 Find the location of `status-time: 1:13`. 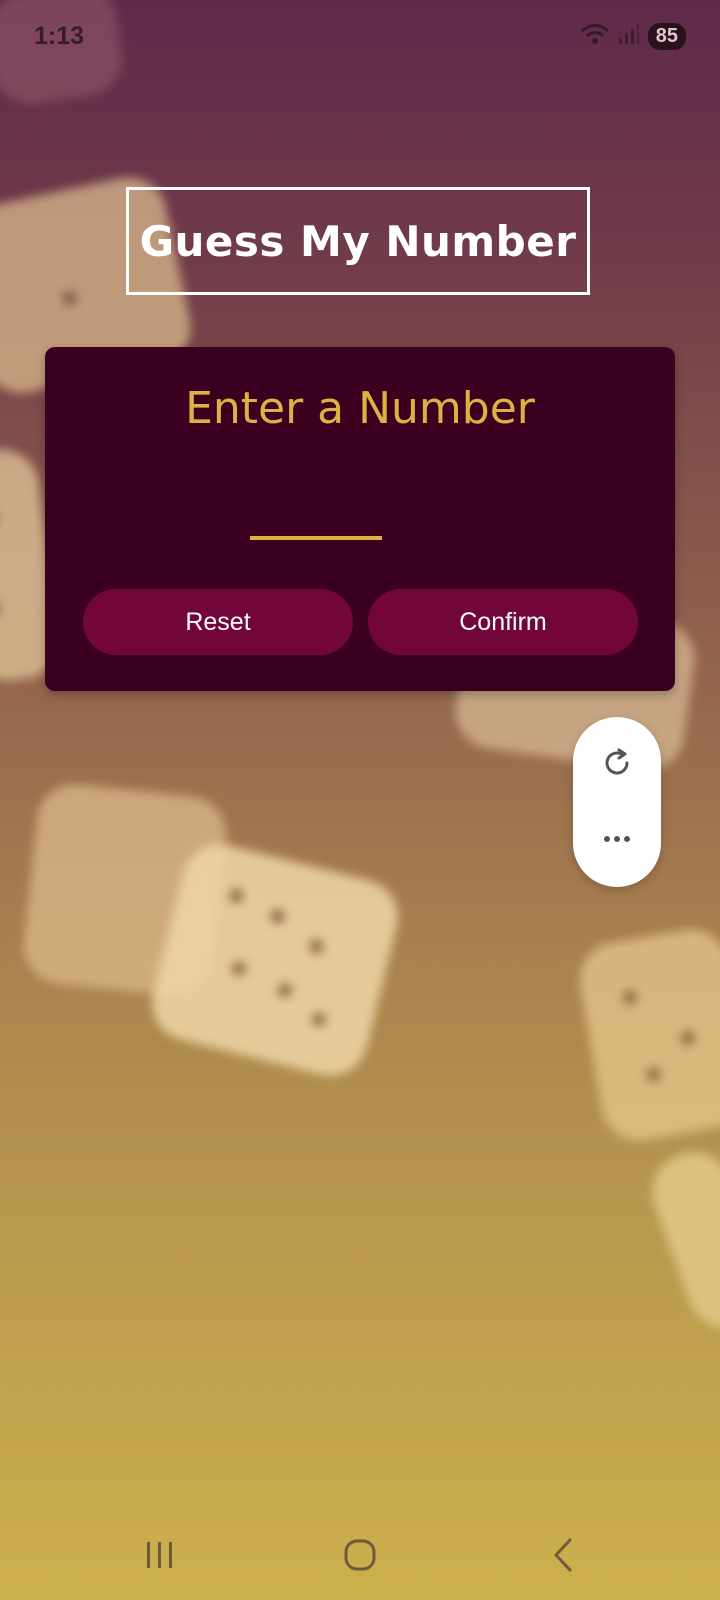

status-time: 1:13 is located at coordinates (59, 36).